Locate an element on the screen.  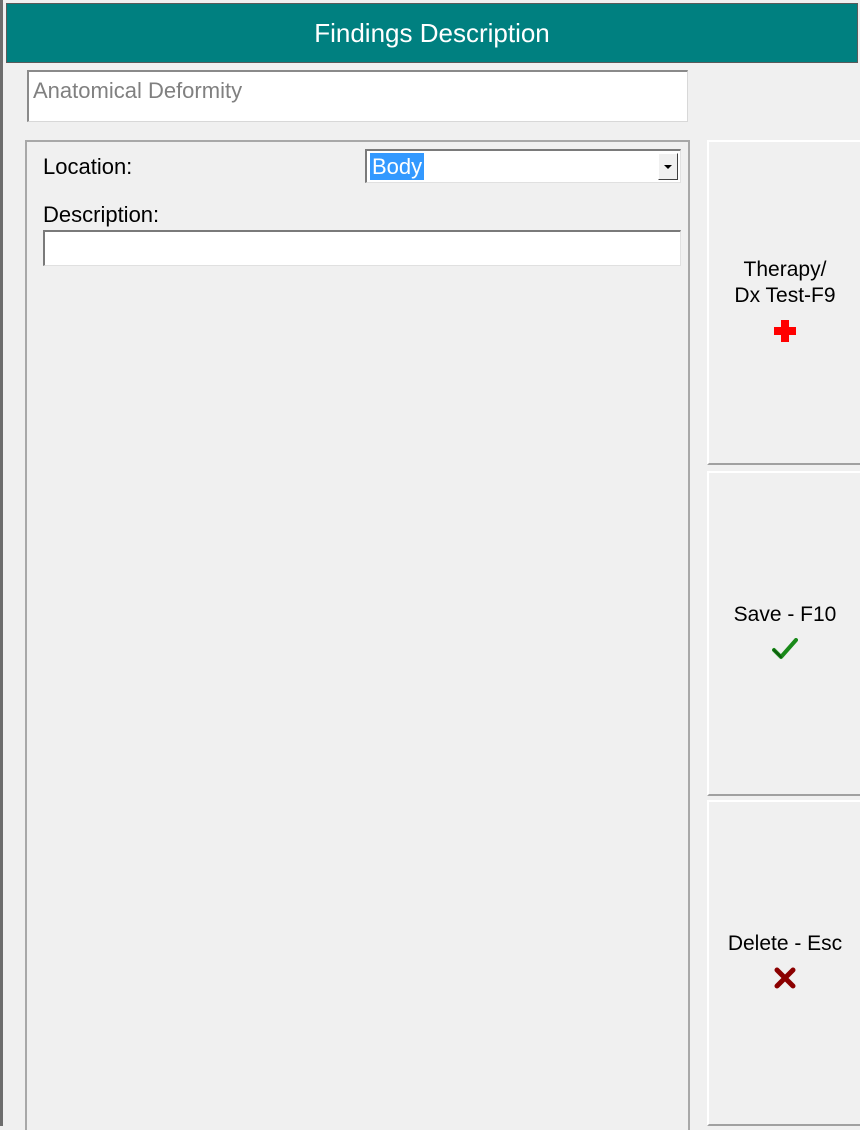
window-title: Findings Description is located at coordinates (432, 32).